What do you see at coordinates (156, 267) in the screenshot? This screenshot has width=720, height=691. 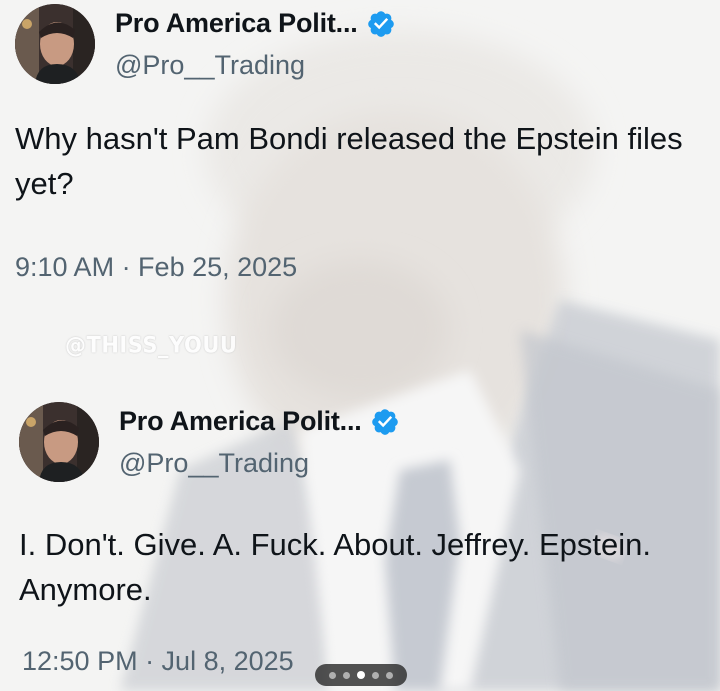 I see `tweet-timestamp: 9:10 AM · Feb 25, 2025` at bounding box center [156, 267].